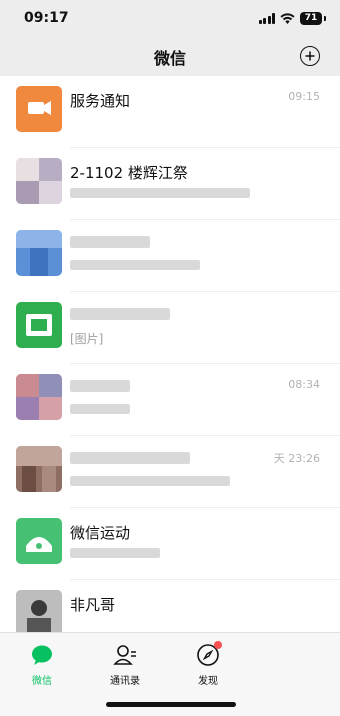  What do you see at coordinates (170, 256) in the screenshot?
I see `chat-row` at bounding box center [170, 256].